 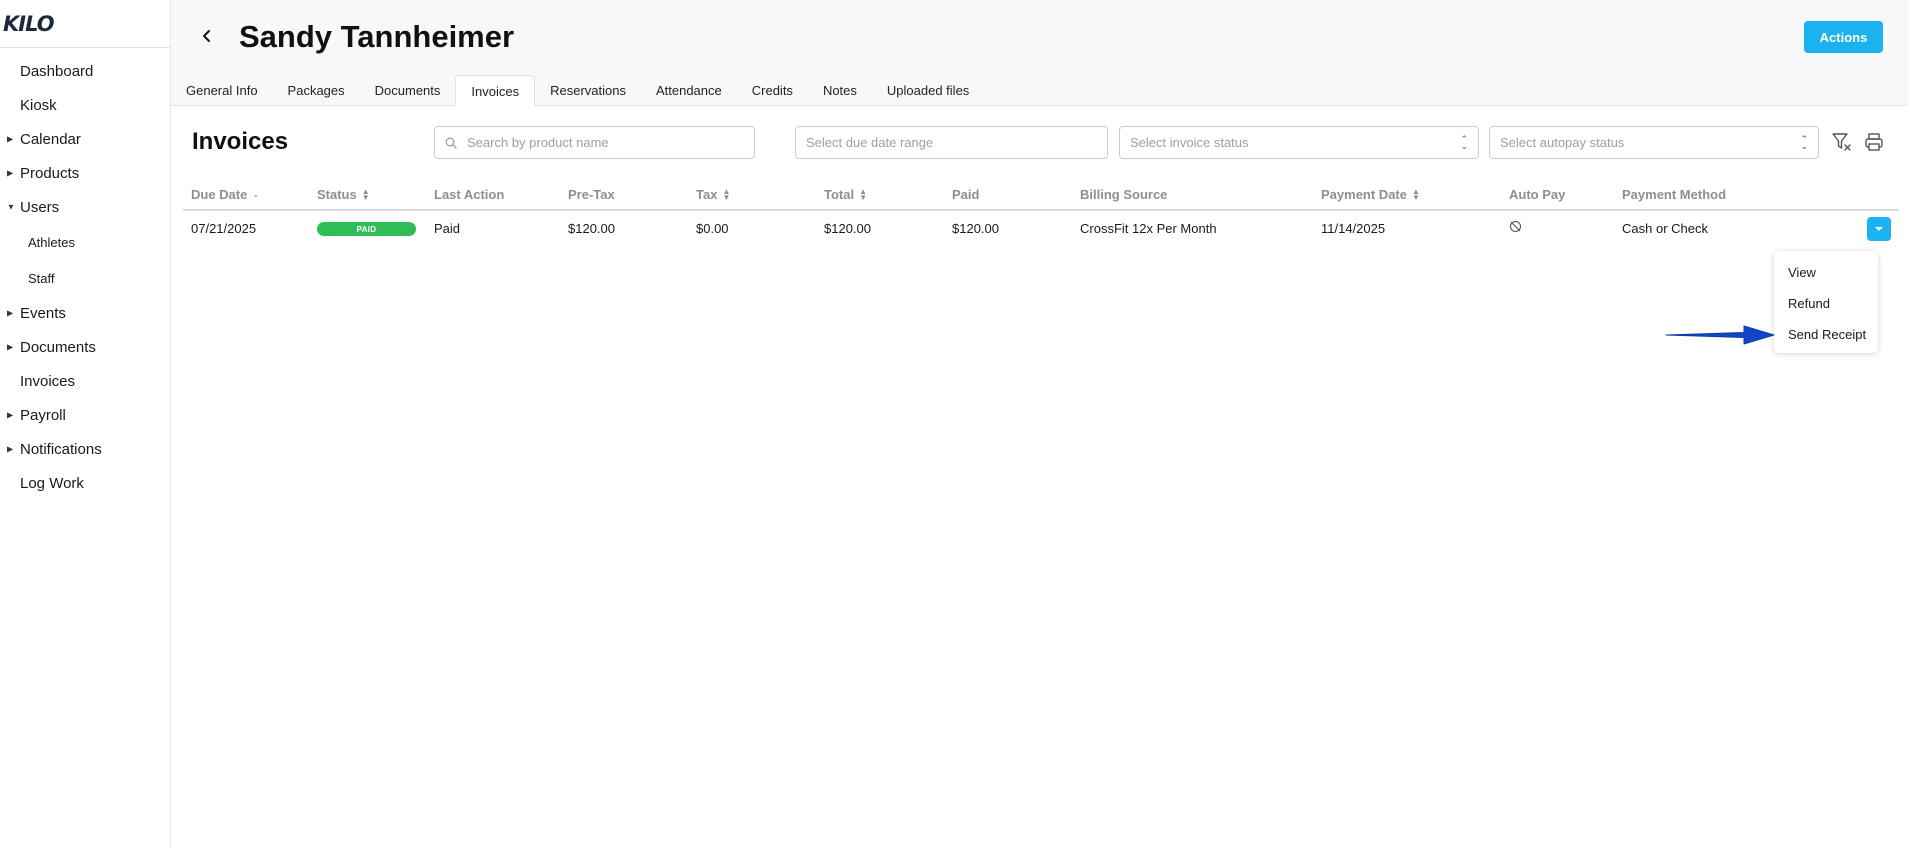 I want to click on page-title: Sandy Tannheimer, so click(x=377, y=36).